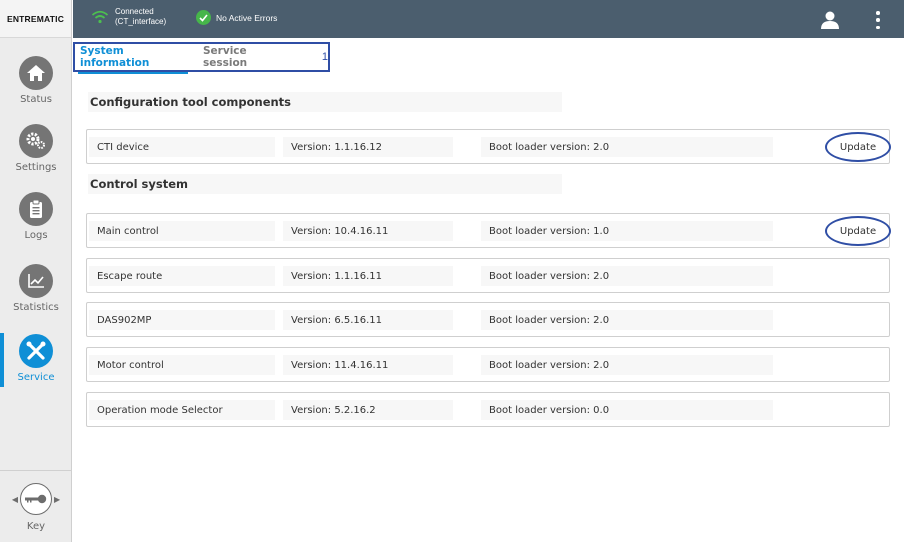  I want to click on tools-icon, so click(36, 351).